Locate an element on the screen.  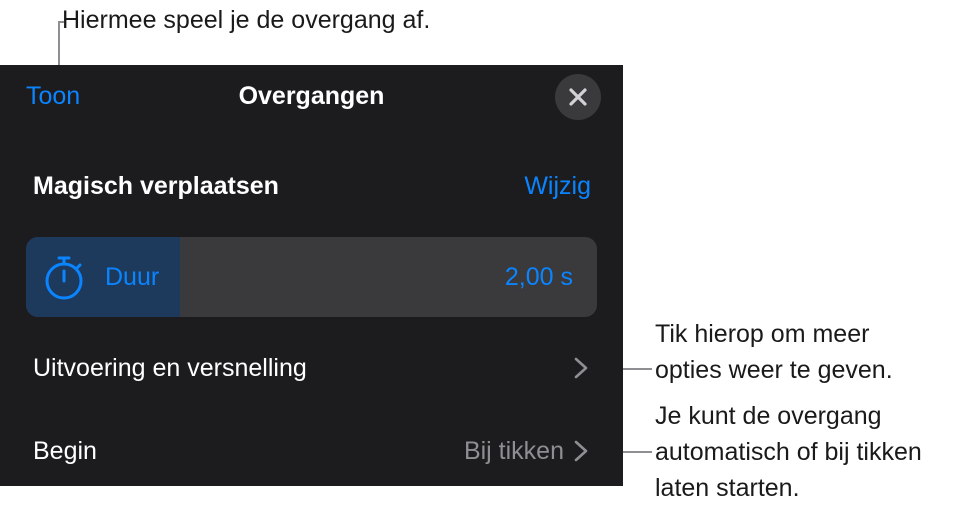
stopwatch-icon is located at coordinates (64, 278).